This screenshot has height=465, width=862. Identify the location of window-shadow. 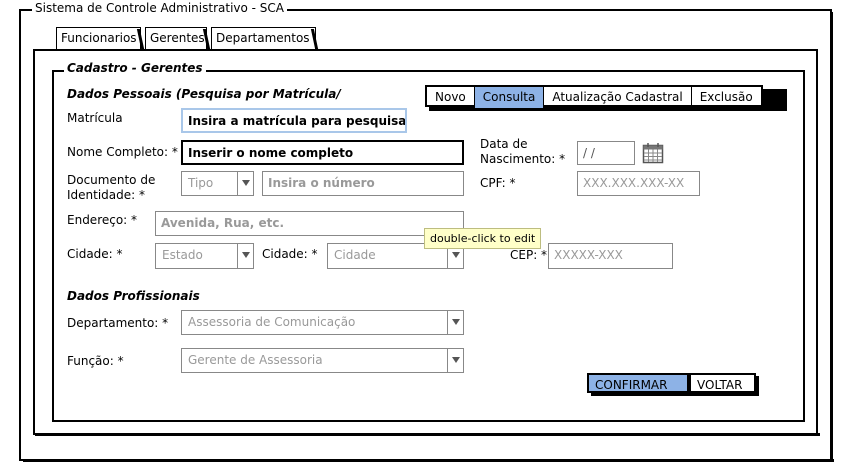
(428, 460).